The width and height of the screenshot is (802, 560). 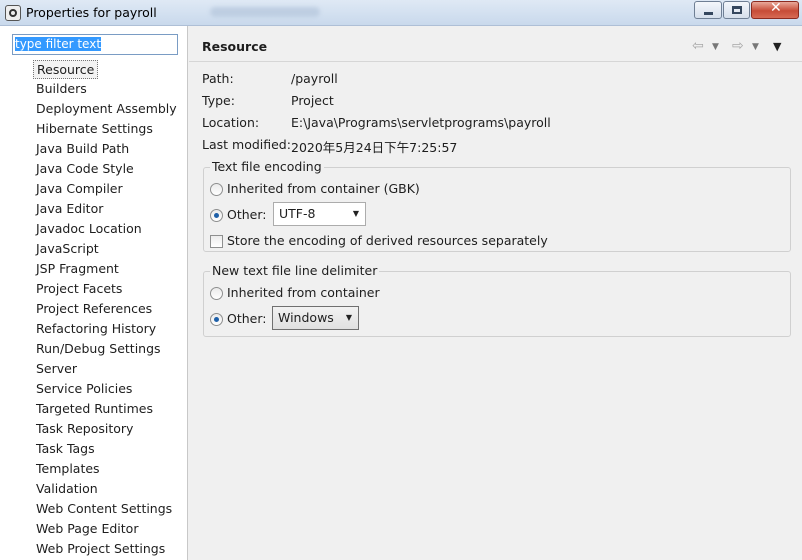 What do you see at coordinates (89, 229) in the screenshot?
I see `tree-item-javadoc-location: Javadoc Location` at bounding box center [89, 229].